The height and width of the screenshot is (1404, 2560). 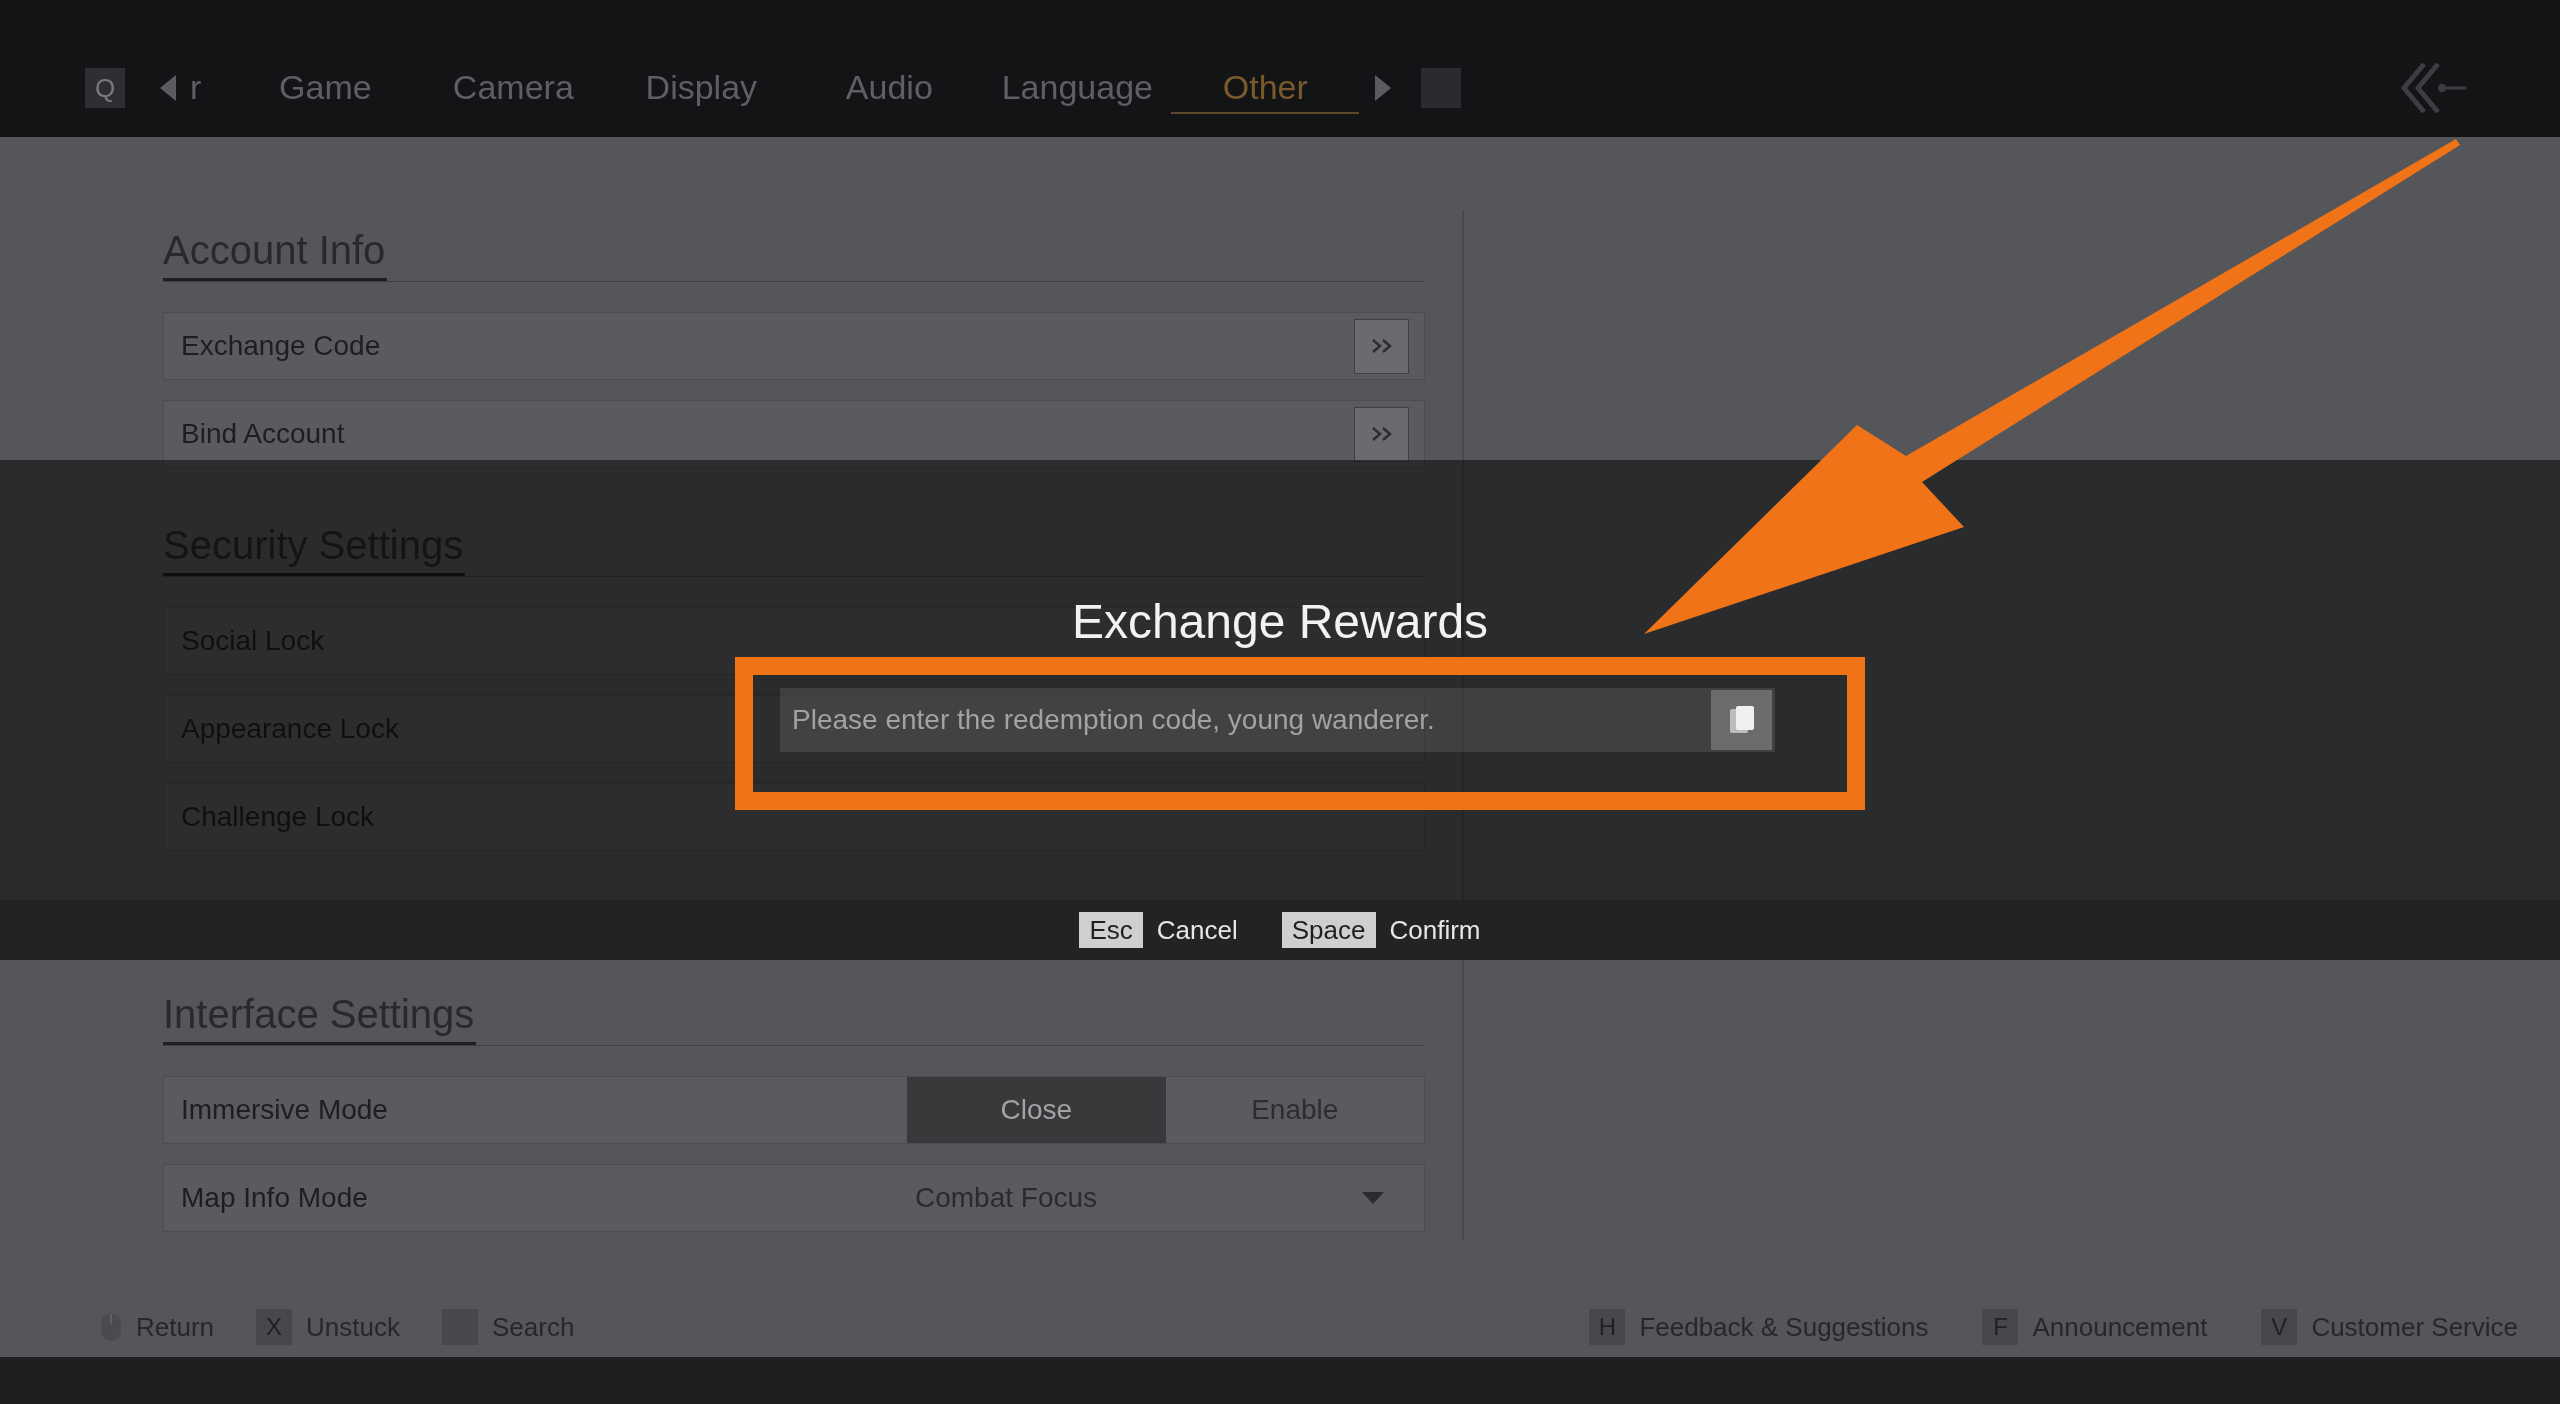 I want to click on dialog-title: Exchange Rewards, so click(x=1280, y=622).